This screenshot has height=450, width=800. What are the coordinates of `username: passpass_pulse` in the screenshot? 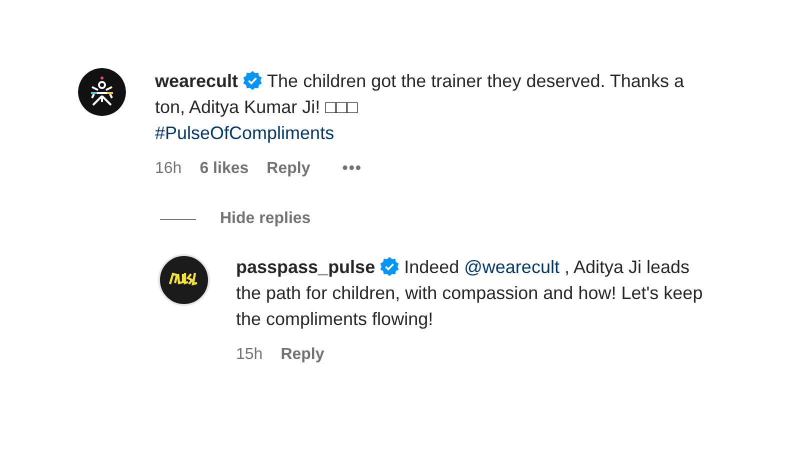 It's located at (306, 267).